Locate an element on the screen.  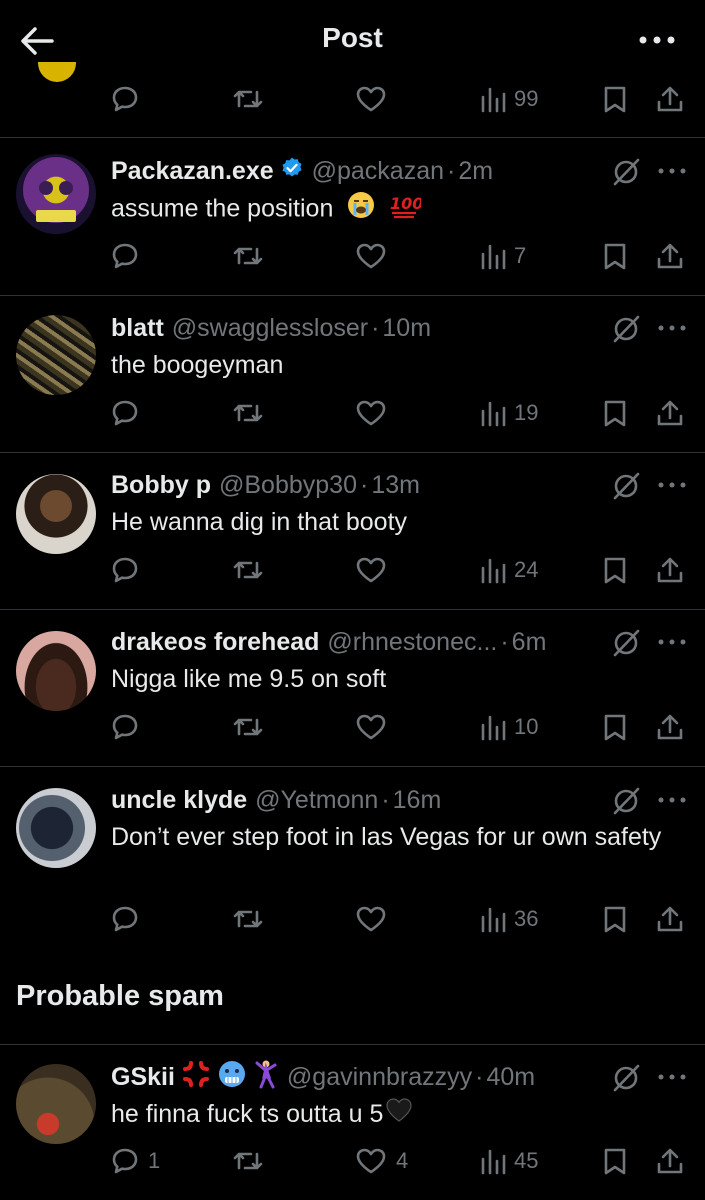
handle: @swagglessloser is located at coordinates (270, 328).